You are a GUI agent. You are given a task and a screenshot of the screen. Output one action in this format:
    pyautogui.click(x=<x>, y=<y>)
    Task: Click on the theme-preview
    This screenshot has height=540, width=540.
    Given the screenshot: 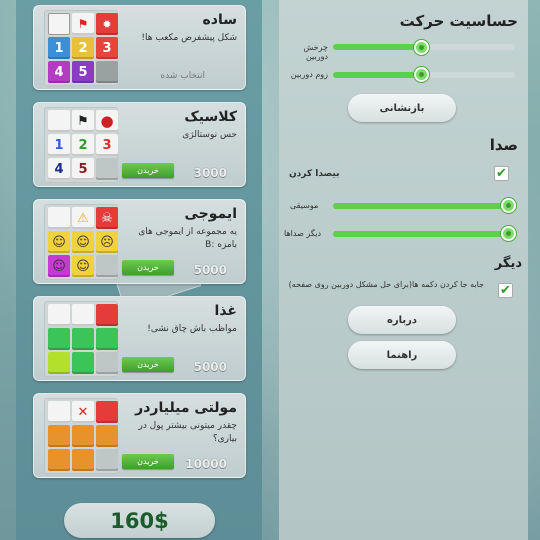 What is the action you would take?
    pyautogui.click(x=81, y=339)
    